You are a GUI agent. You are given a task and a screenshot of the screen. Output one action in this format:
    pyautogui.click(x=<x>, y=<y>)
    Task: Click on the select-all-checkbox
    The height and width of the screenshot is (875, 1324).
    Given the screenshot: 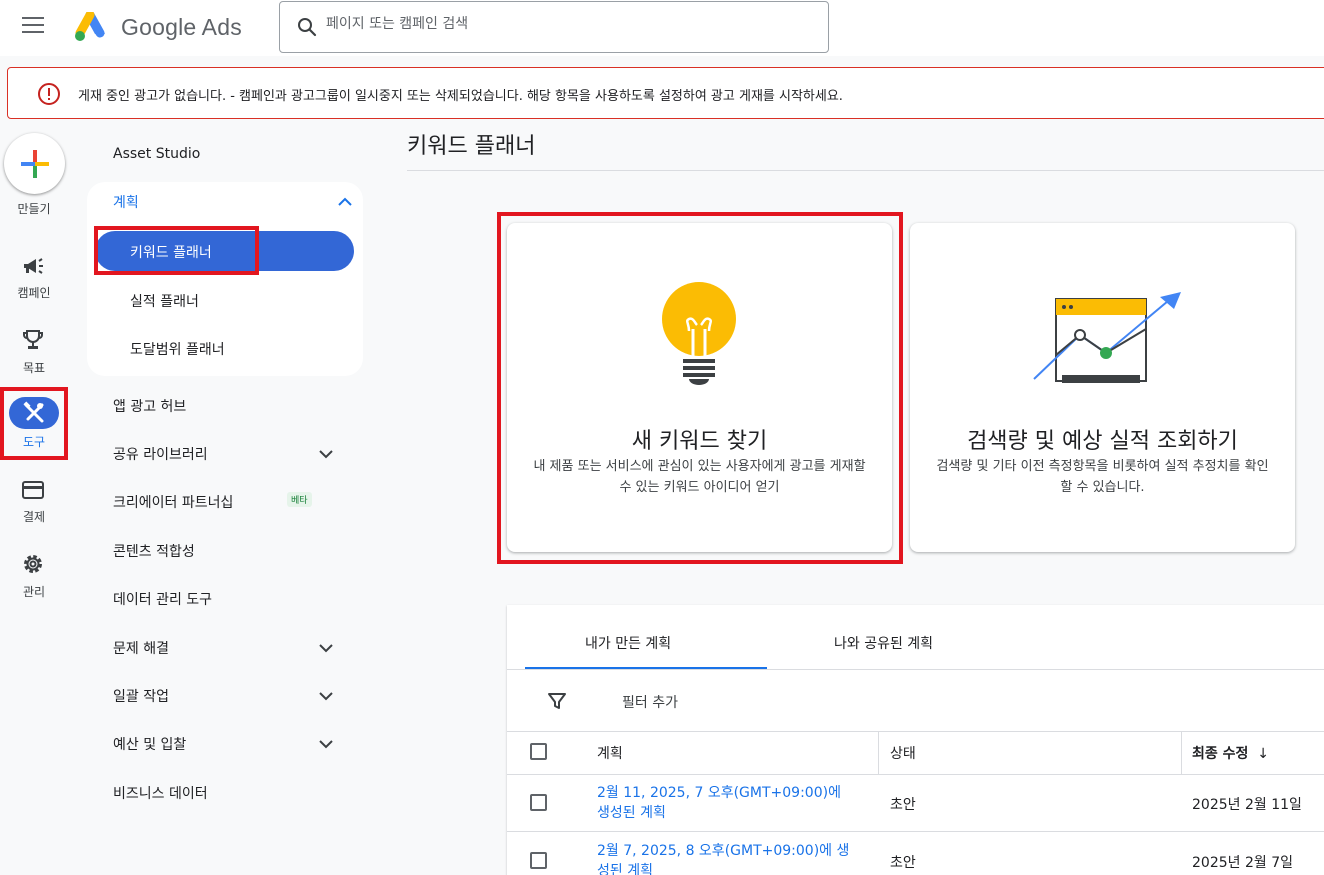 What is the action you would take?
    pyautogui.click(x=538, y=751)
    